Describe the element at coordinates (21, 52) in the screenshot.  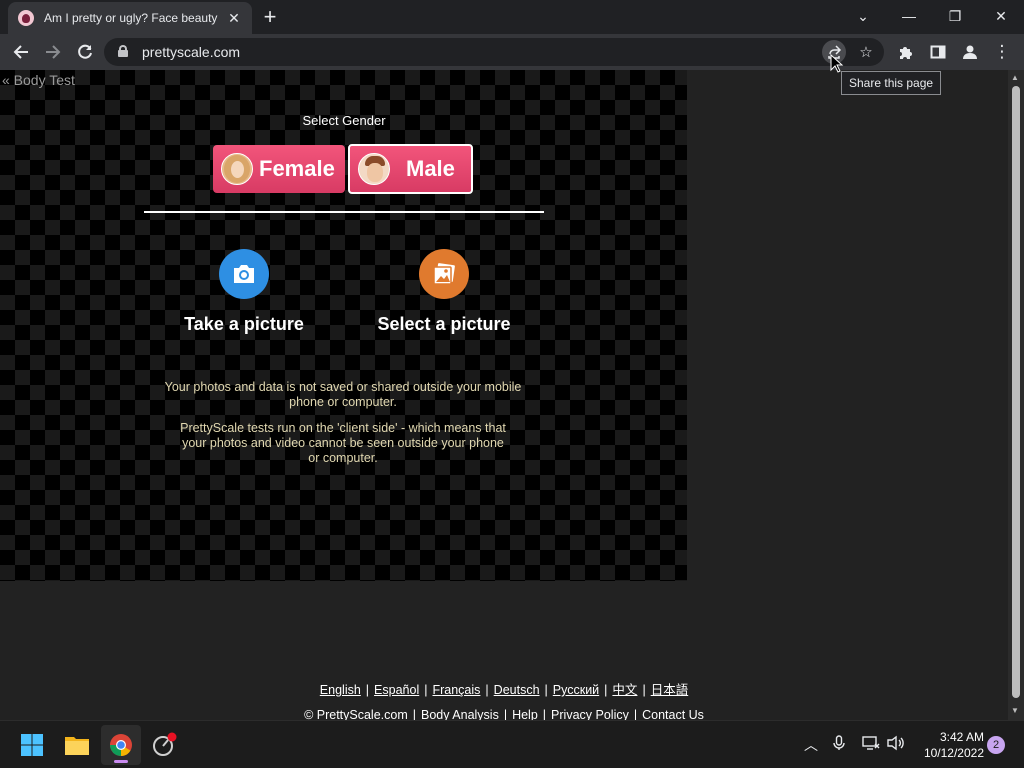
I see `back-arrow-icon` at that location.